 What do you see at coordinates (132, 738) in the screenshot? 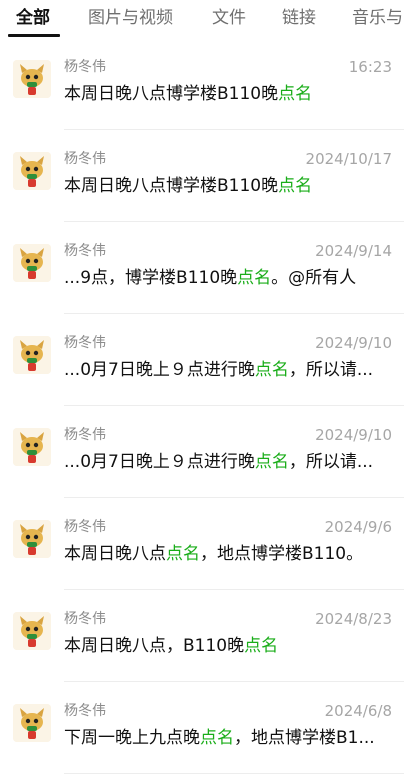
I see `snippet-text-before: 下周一晚上九点晚` at bounding box center [132, 738].